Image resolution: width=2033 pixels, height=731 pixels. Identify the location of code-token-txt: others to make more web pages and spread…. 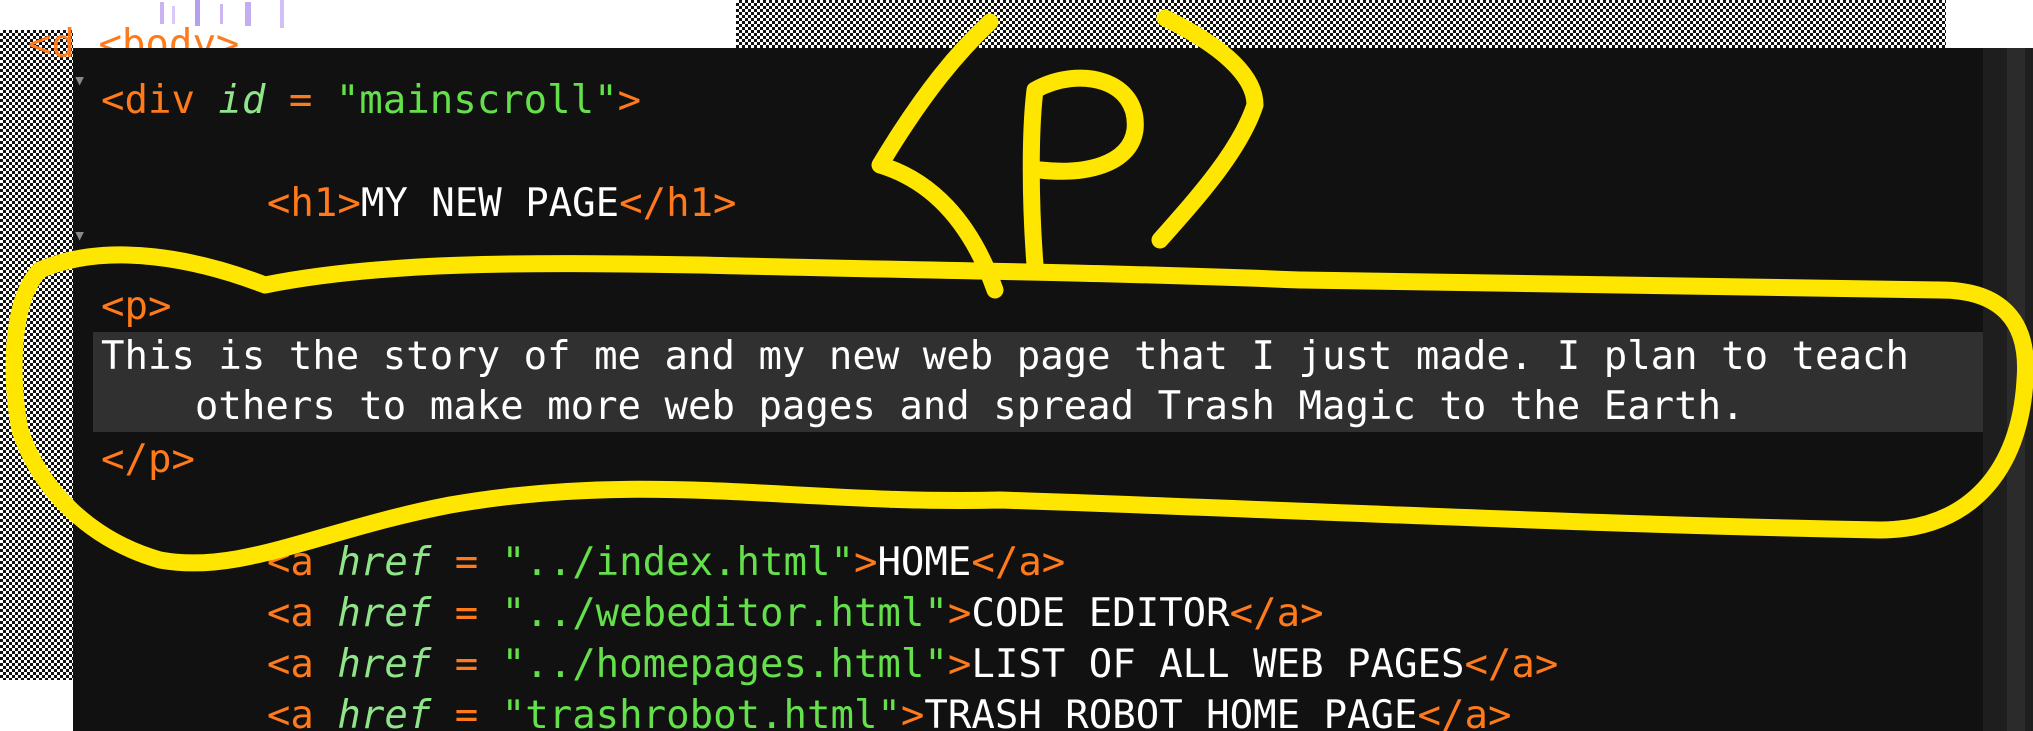
(923, 406).